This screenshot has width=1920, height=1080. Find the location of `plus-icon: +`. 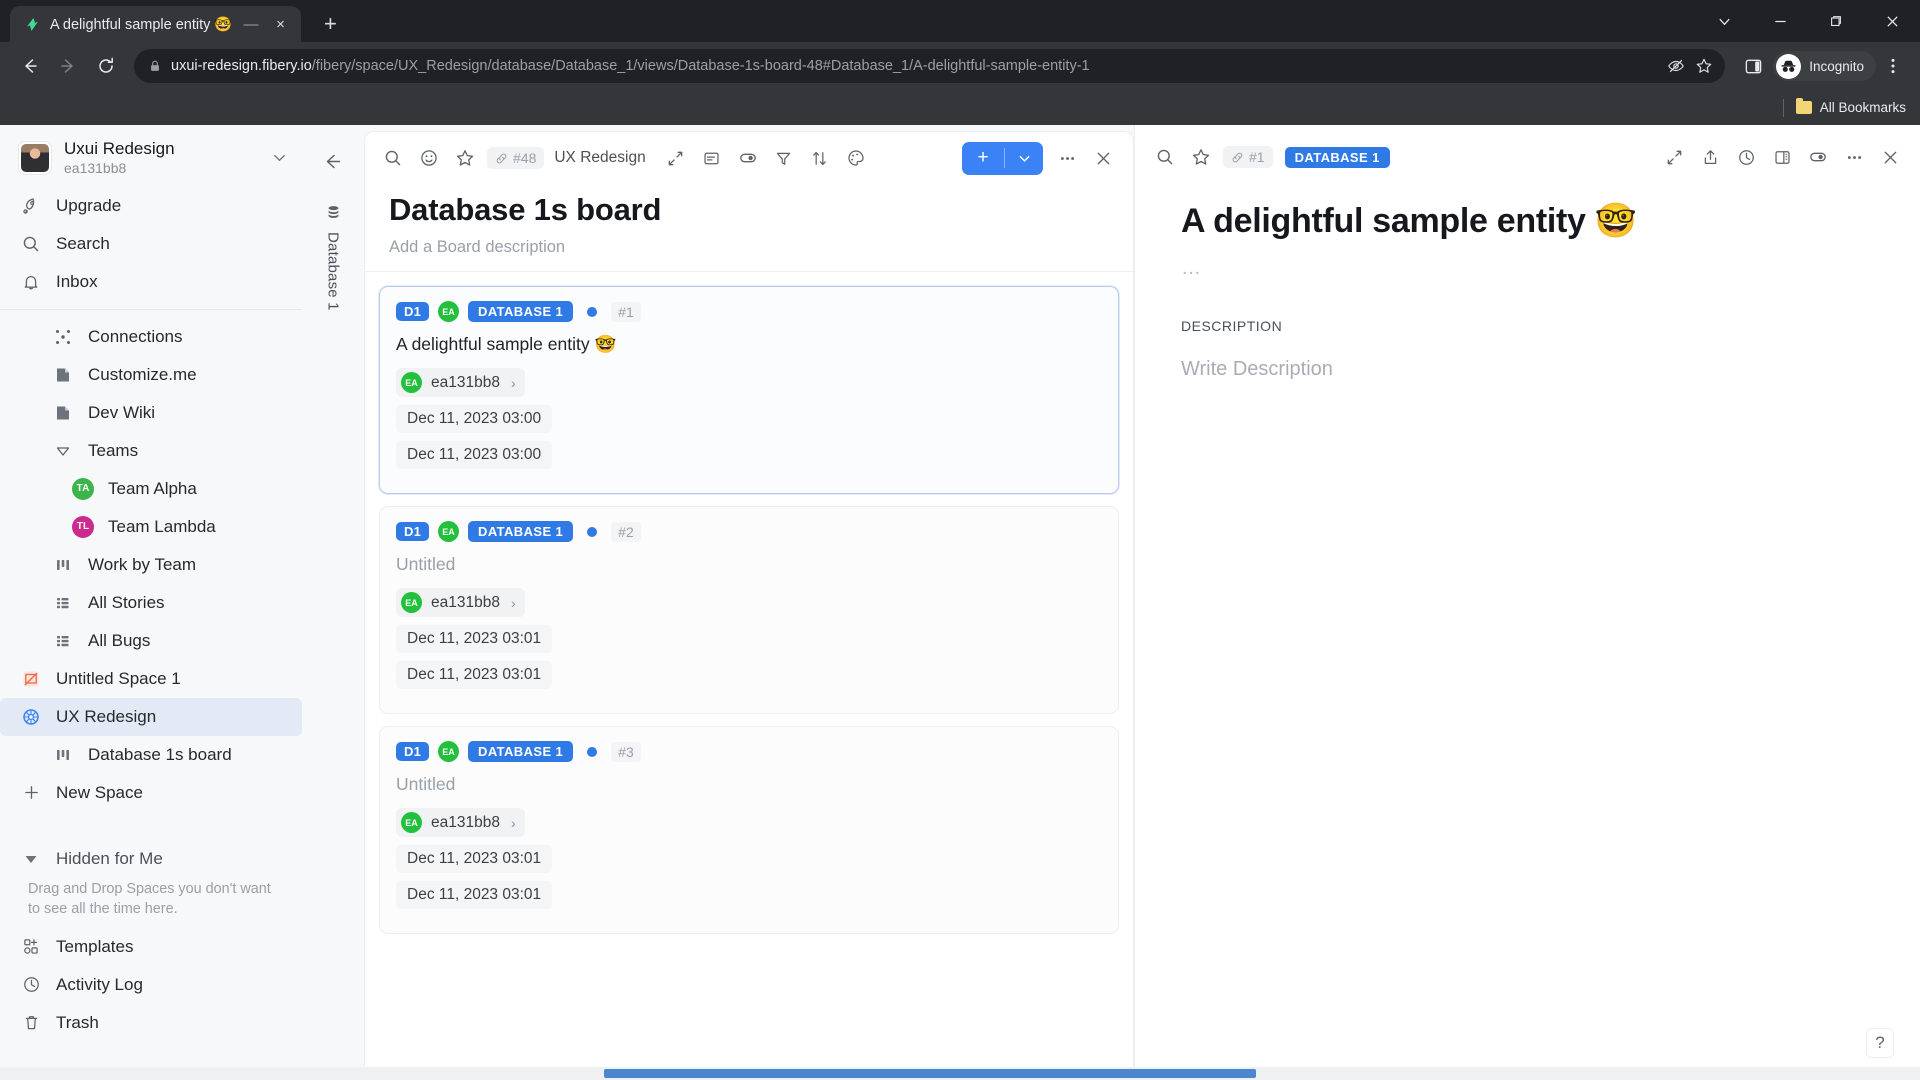

plus-icon: + is located at coordinates (983, 158).